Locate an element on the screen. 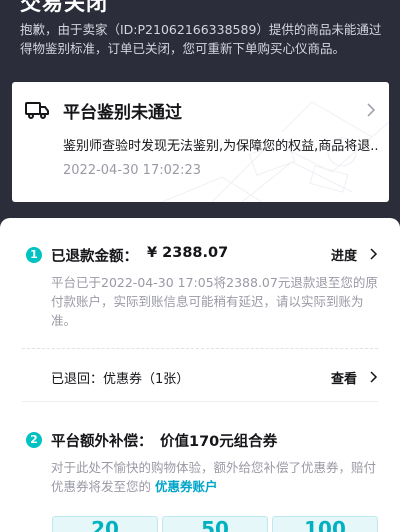  compensation-note: 对于此处不愉快的购物体验，额外给您补偿了优惠券，赔付优惠券将发至您的 优惠券账户 is located at coordinates (215, 477).